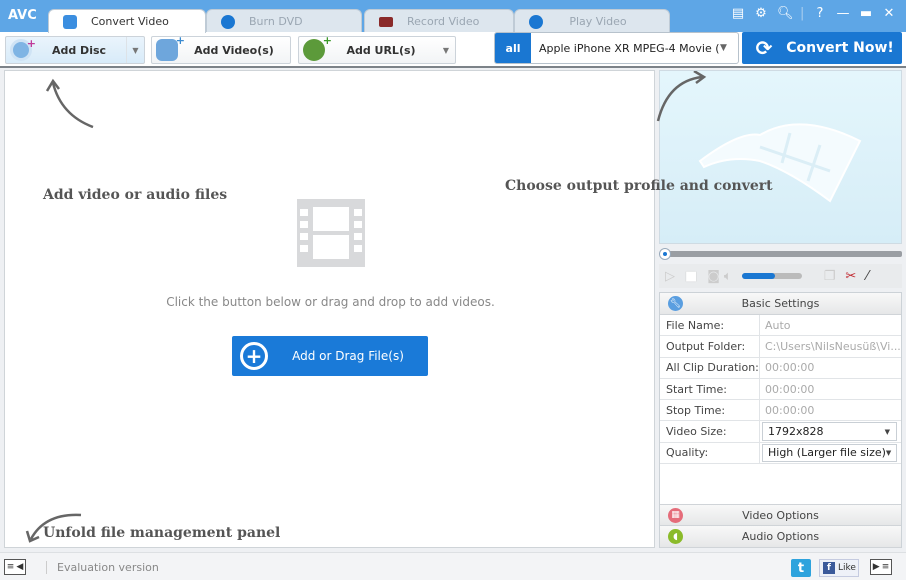  Describe the element at coordinates (665, 254) in the screenshot. I see `seek-handle` at that location.